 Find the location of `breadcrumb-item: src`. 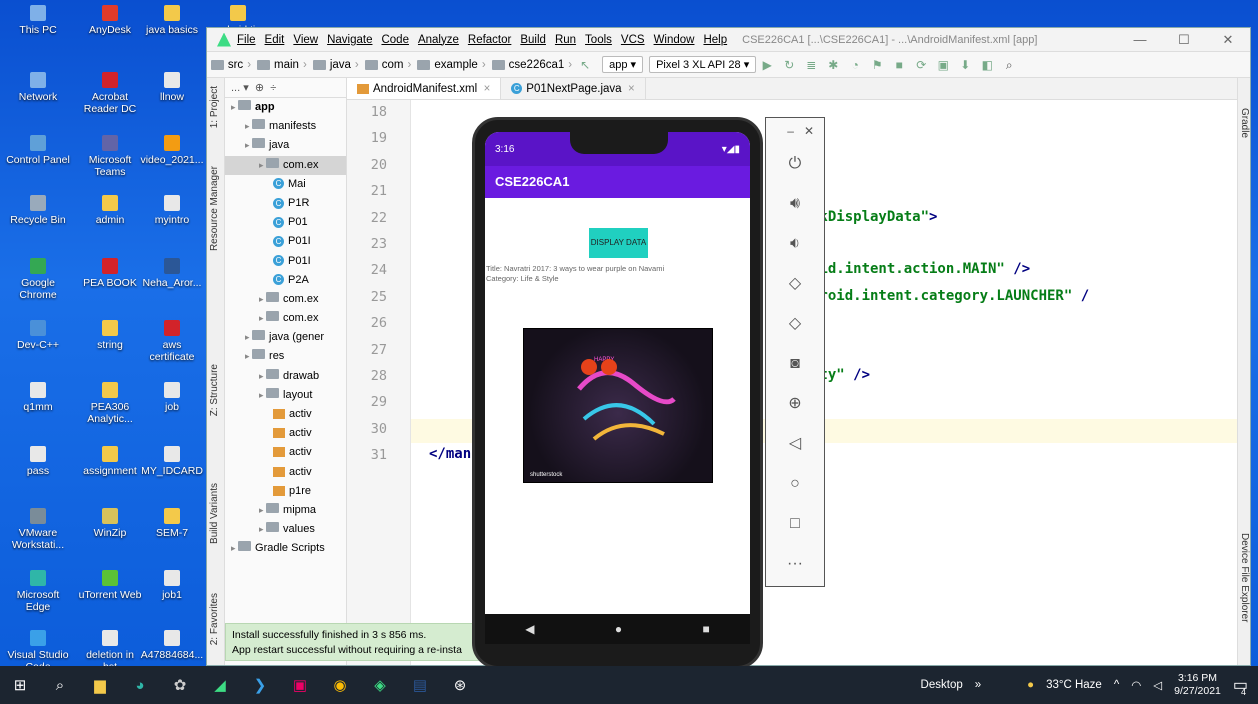

breadcrumb-item: src is located at coordinates (225, 65).